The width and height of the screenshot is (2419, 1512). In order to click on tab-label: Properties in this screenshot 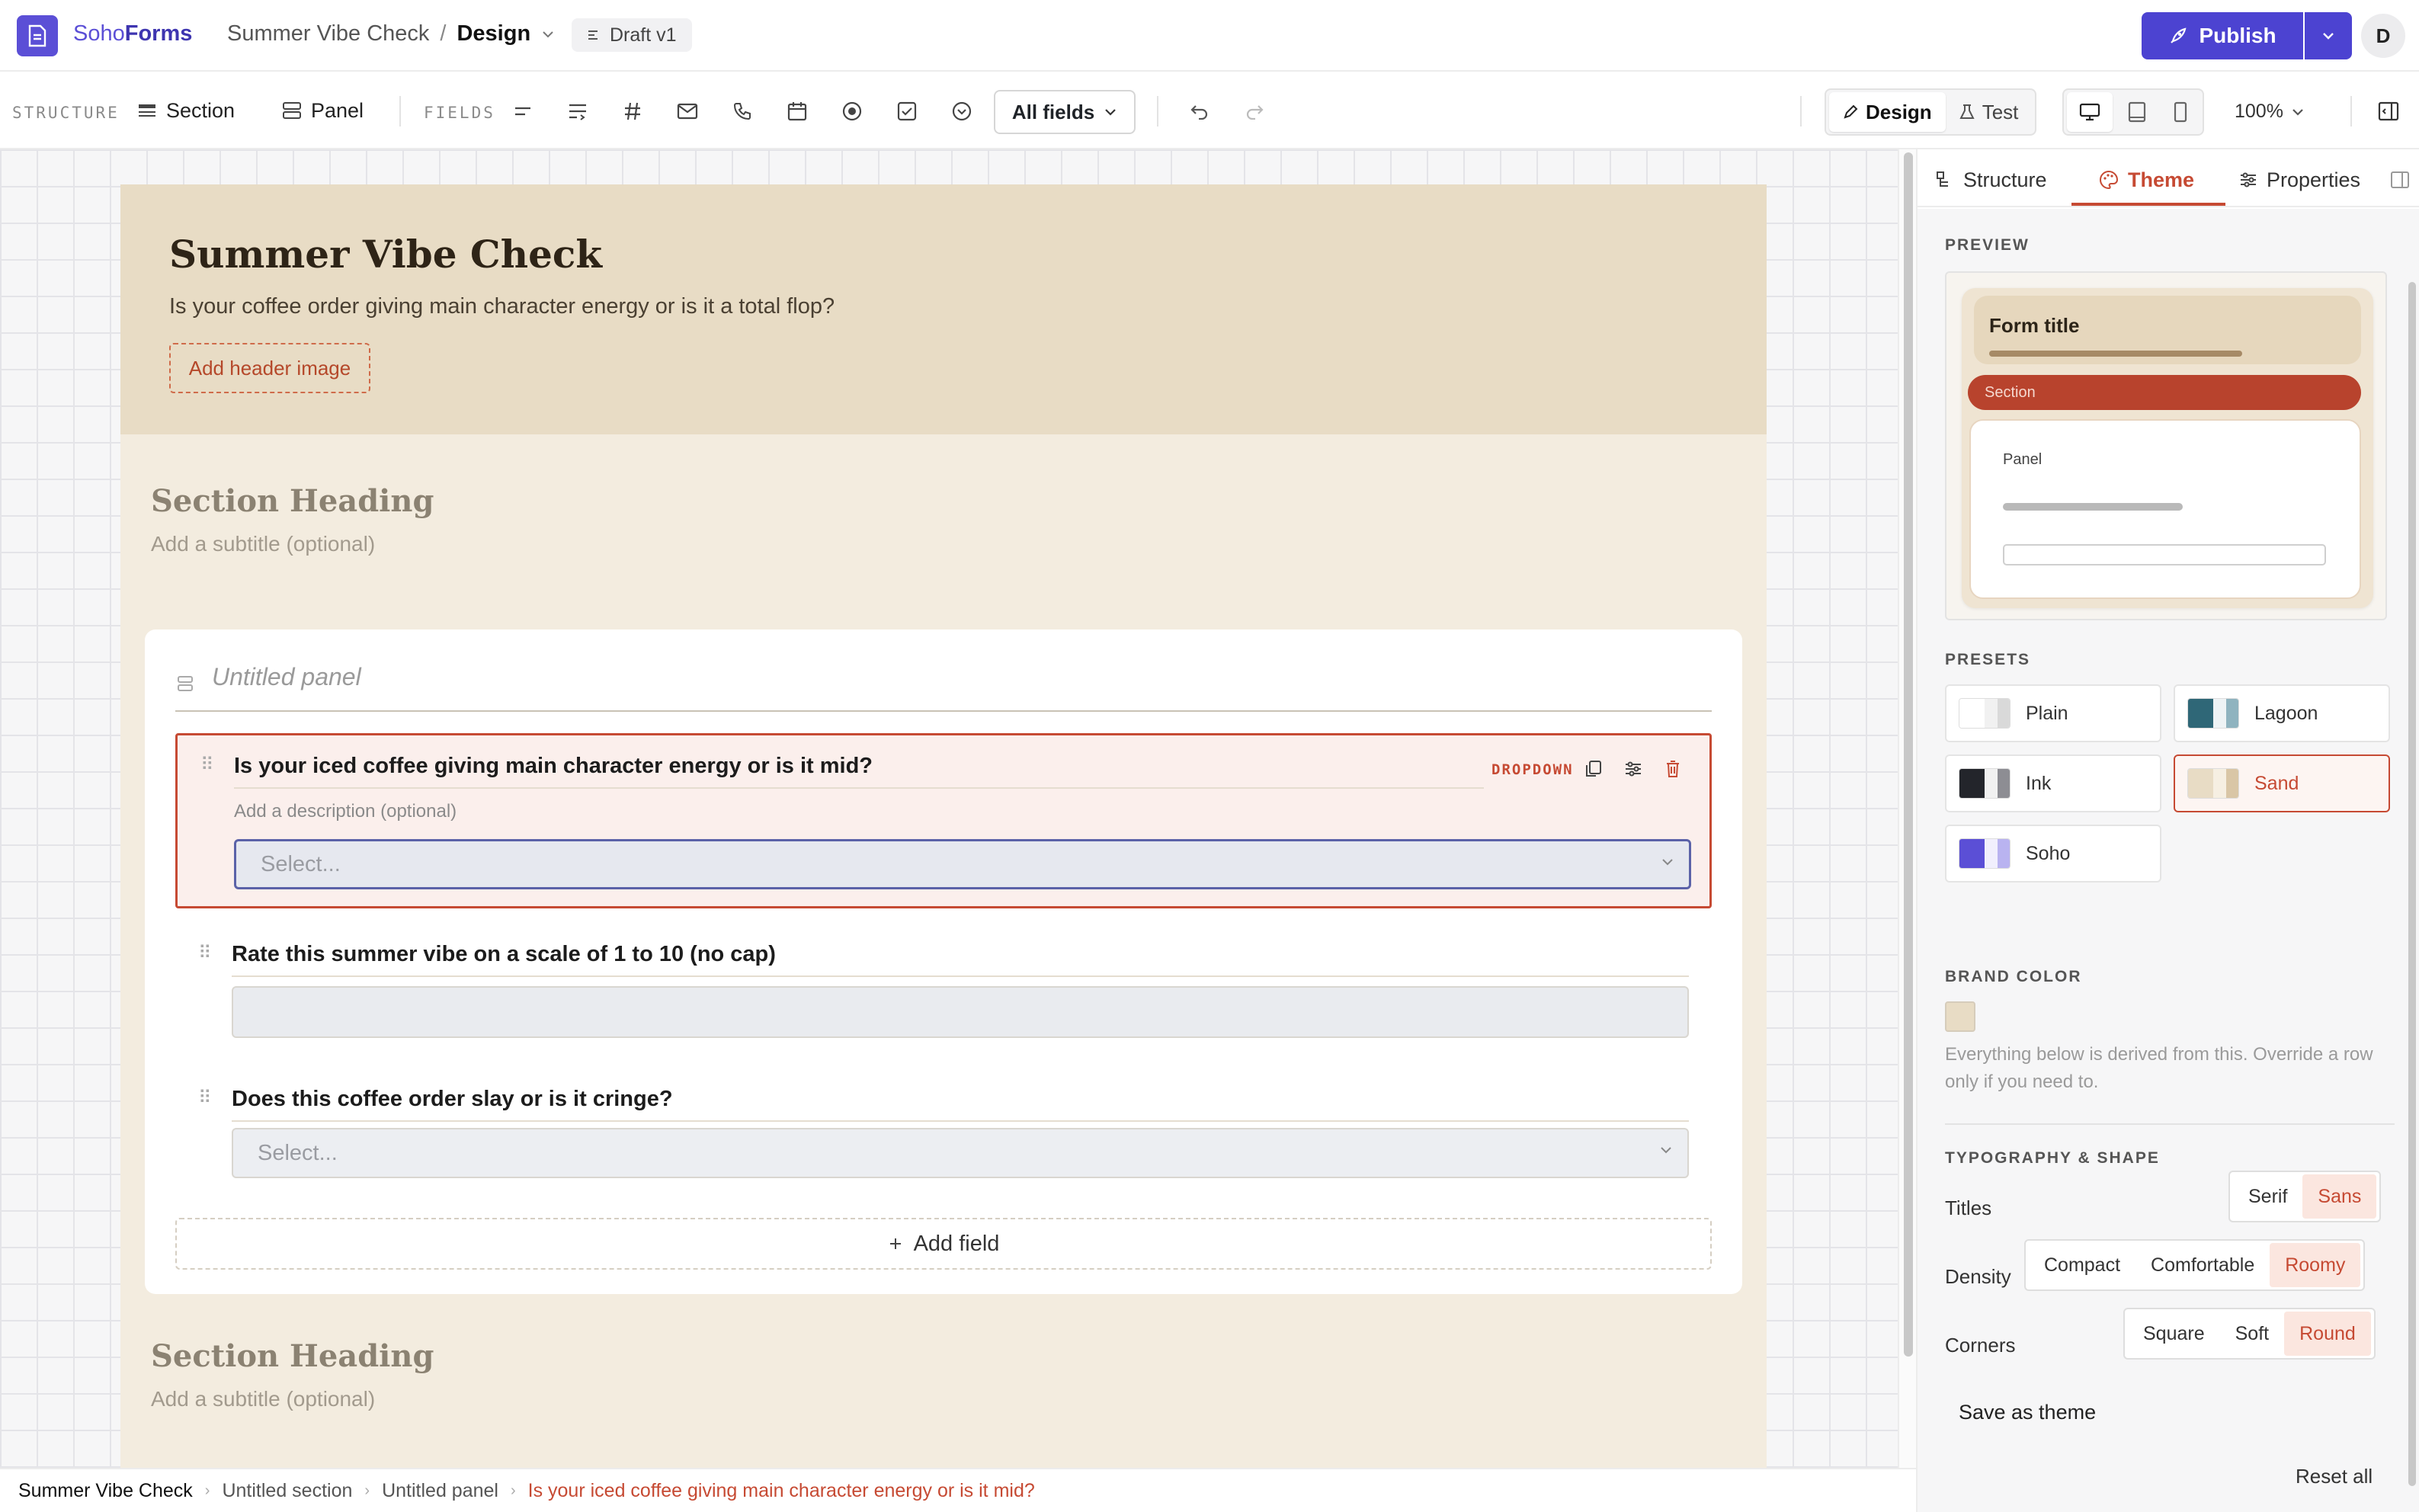, I will do `click(2314, 179)`.